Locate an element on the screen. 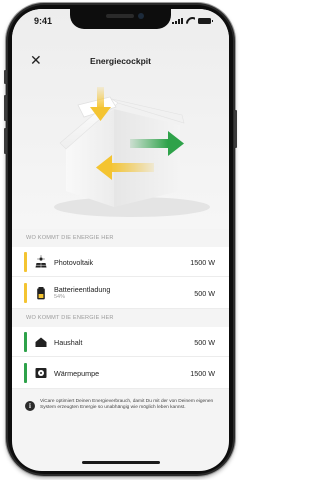 This screenshot has width=320, height=480. consumer-label: Haushalt is located at coordinates (68, 342).